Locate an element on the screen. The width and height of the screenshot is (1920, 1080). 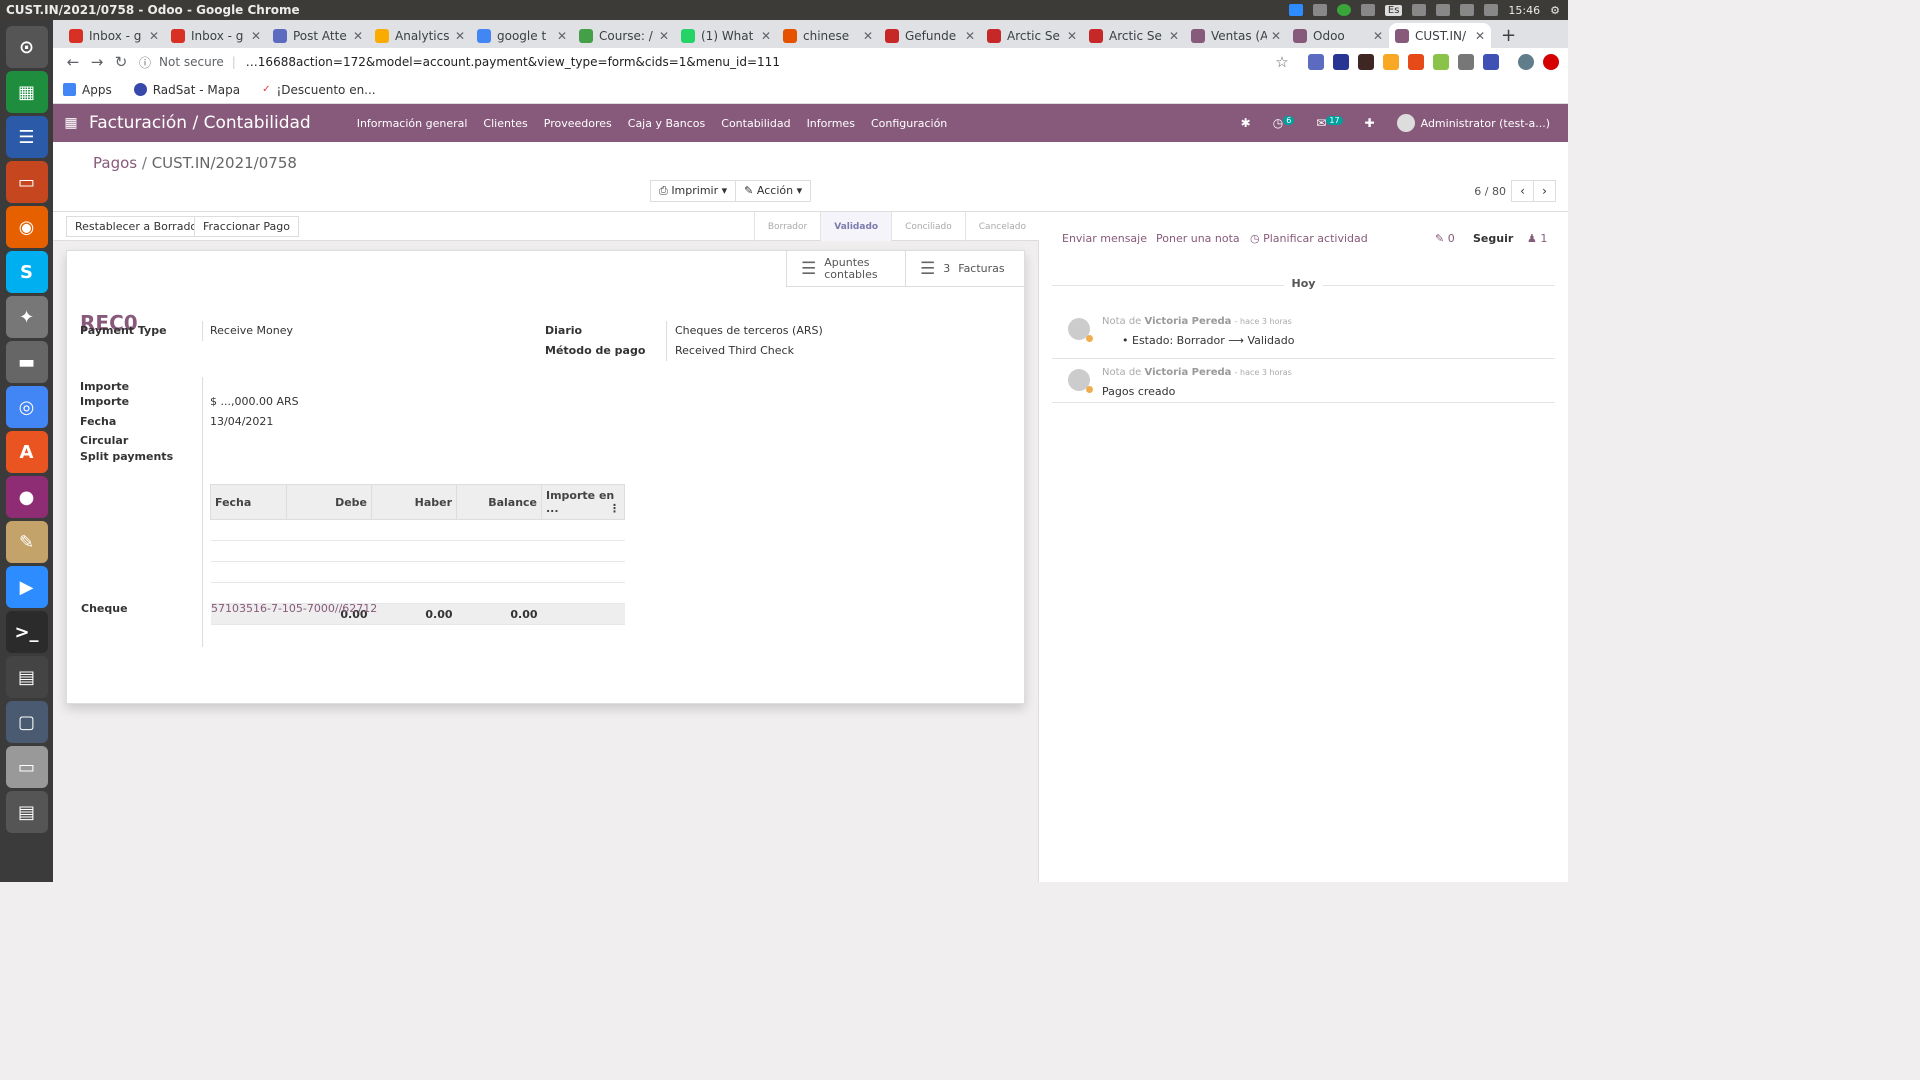
user-menu: Administrator (test-a...) is located at coordinates (1473, 123).